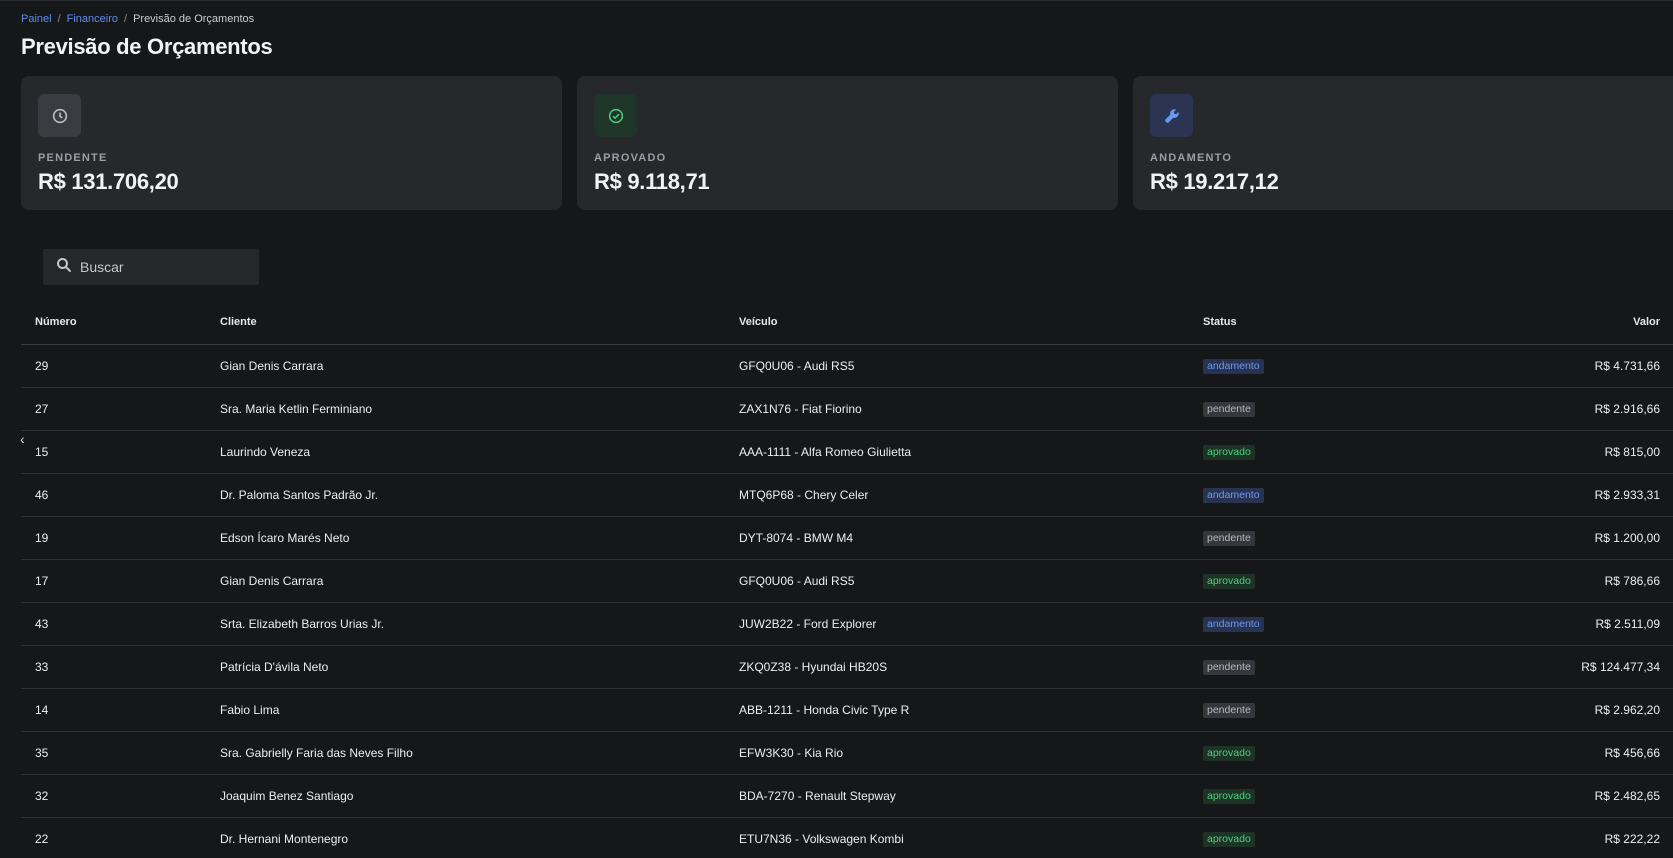 The image size is (1673, 858). I want to click on cell-veiculo: ETU7N36 - Volkswagen Kombi, so click(971, 837).